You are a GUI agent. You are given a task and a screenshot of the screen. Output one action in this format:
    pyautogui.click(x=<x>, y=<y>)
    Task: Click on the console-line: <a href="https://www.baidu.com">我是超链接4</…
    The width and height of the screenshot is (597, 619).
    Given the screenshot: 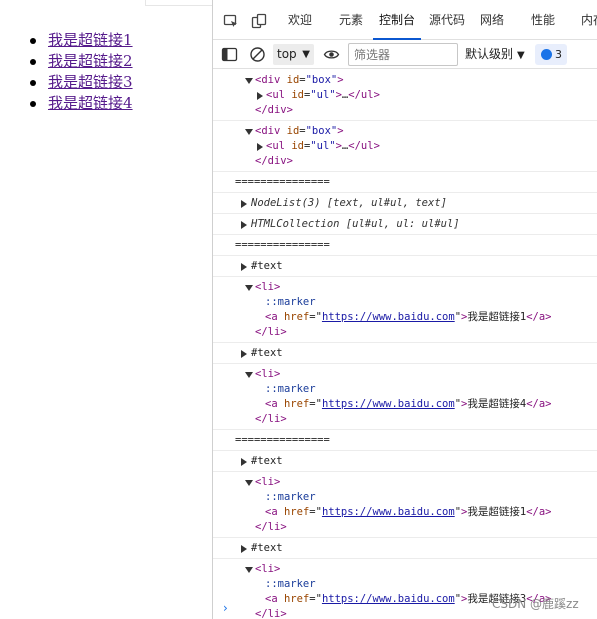 What is the action you would take?
    pyautogui.click(x=408, y=404)
    